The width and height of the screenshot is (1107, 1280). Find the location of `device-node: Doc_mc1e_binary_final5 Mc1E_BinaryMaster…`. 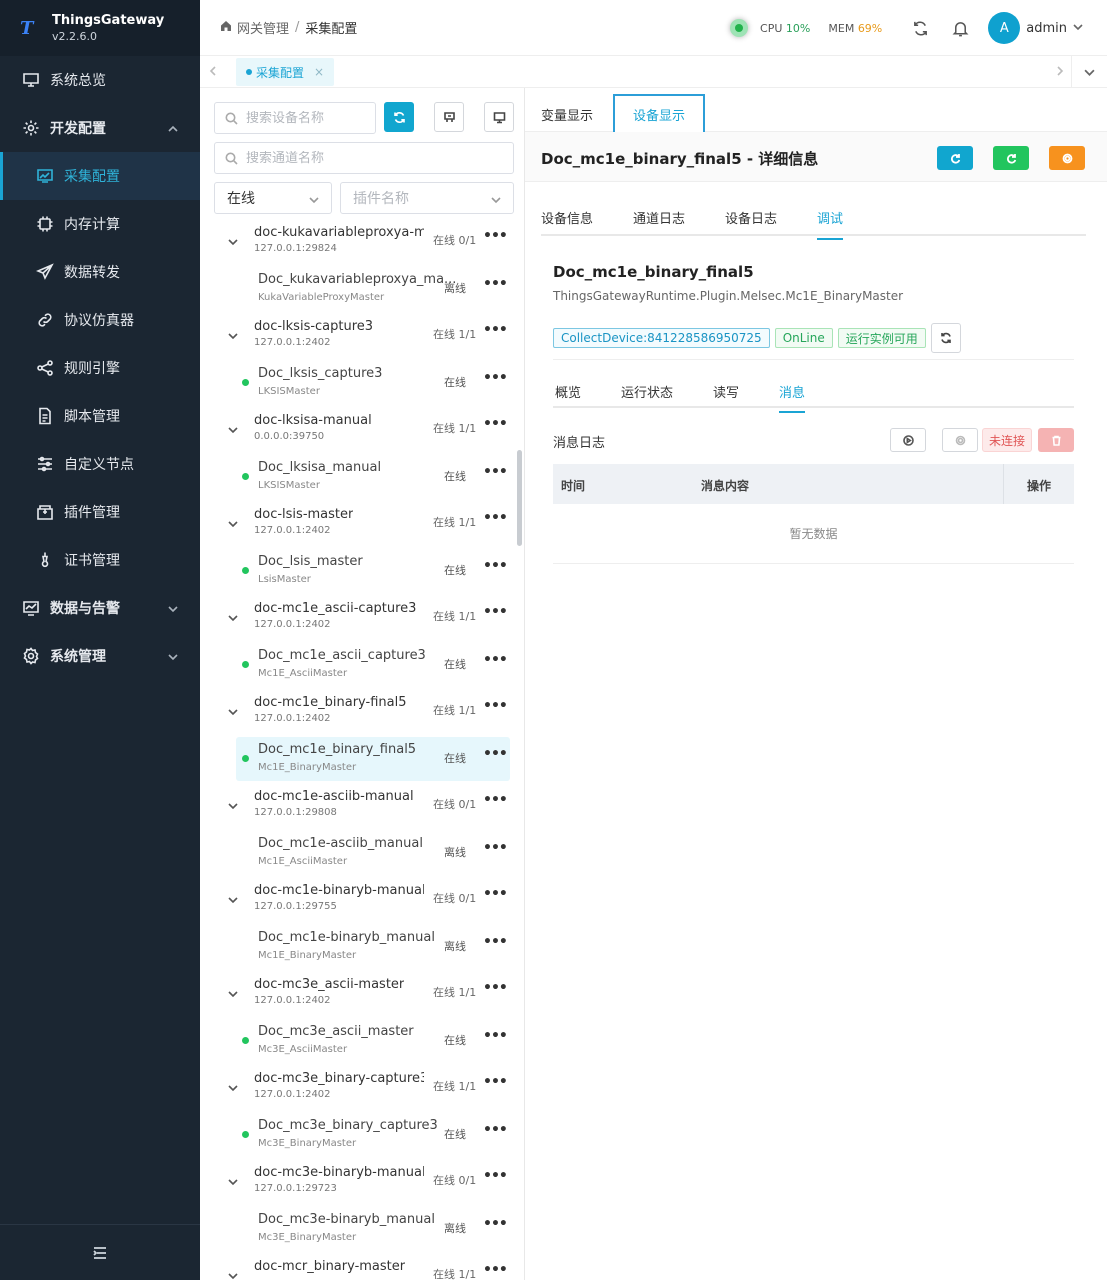

device-node: Doc_mc1e_binary_final5 Mc1E_BinaryMaster… is located at coordinates (373, 759).